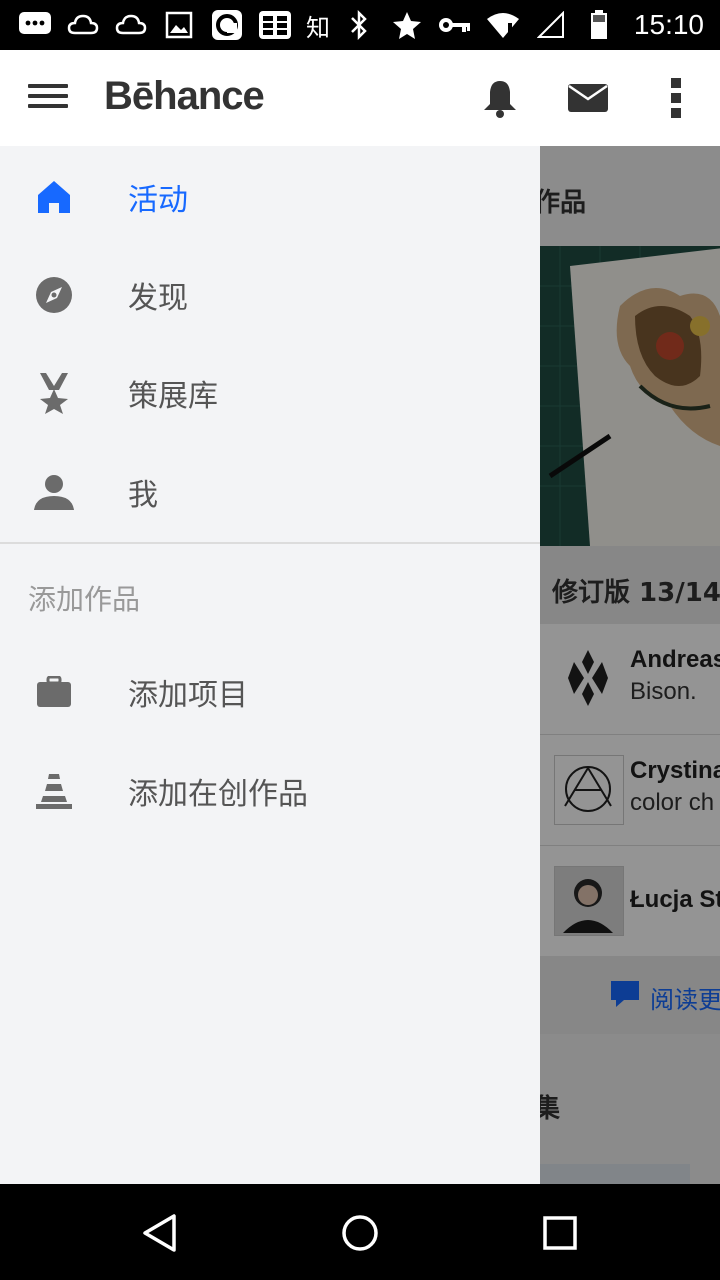 The height and width of the screenshot is (1280, 720). Describe the element at coordinates (270, 393) in the screenshot. I see `drawer-item-curated: 策展库` at that location.